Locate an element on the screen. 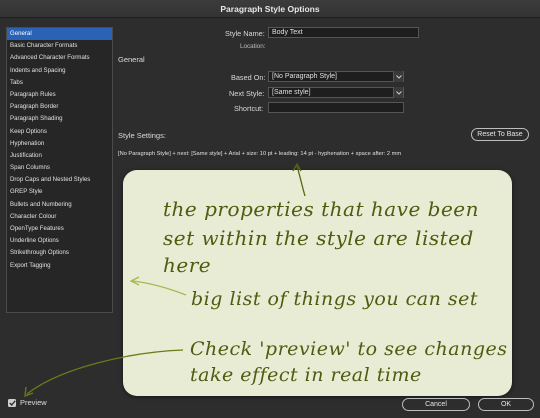  sidebar-item-span-columns: Span Columns is located at coordinates (59, 168).